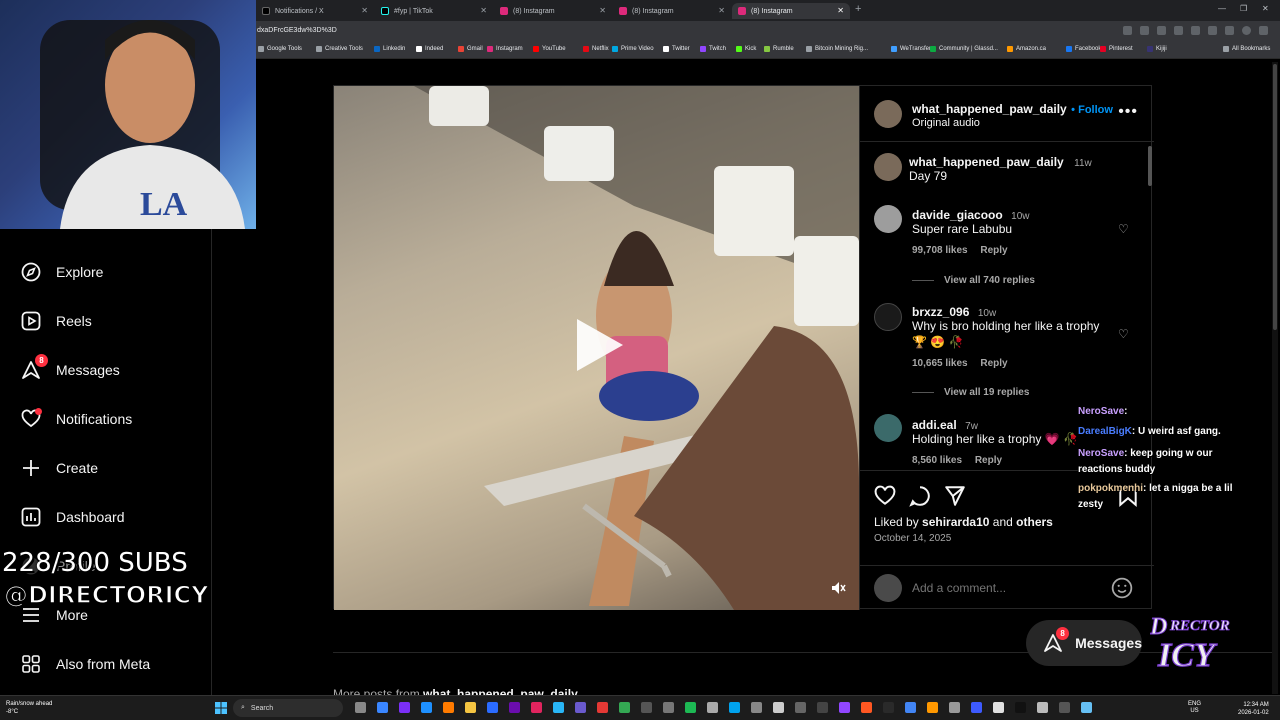 The height and width of the screenshot is (720, 1280). Describe the element at coordinates (1128, 112) in the screenshot. I see `more-options-icon: •••` at that location.